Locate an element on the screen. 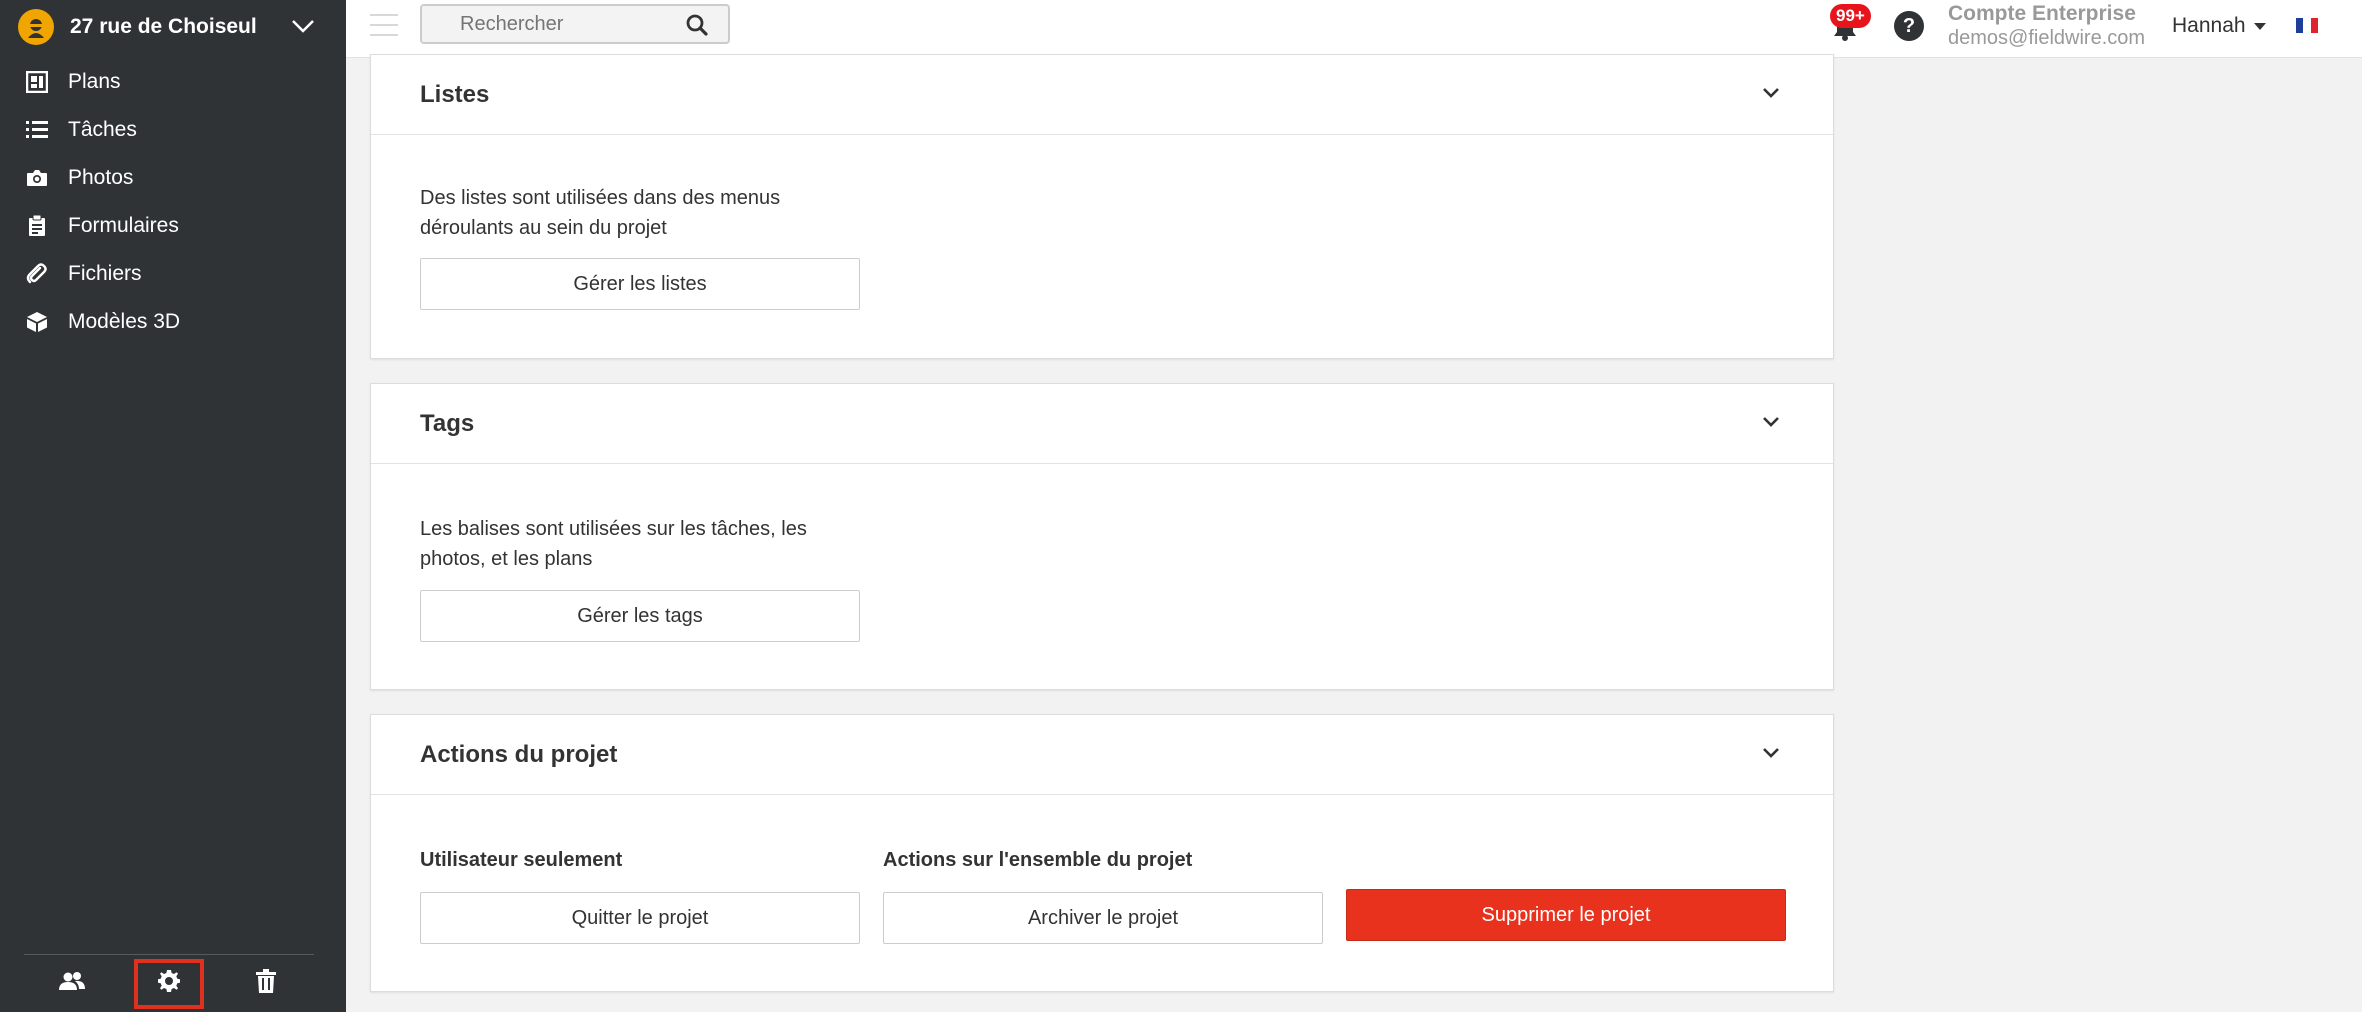 This screenshot has width=2362, height=1012. sidebar-item-photos: Photos is located at coordinates (173, 178).